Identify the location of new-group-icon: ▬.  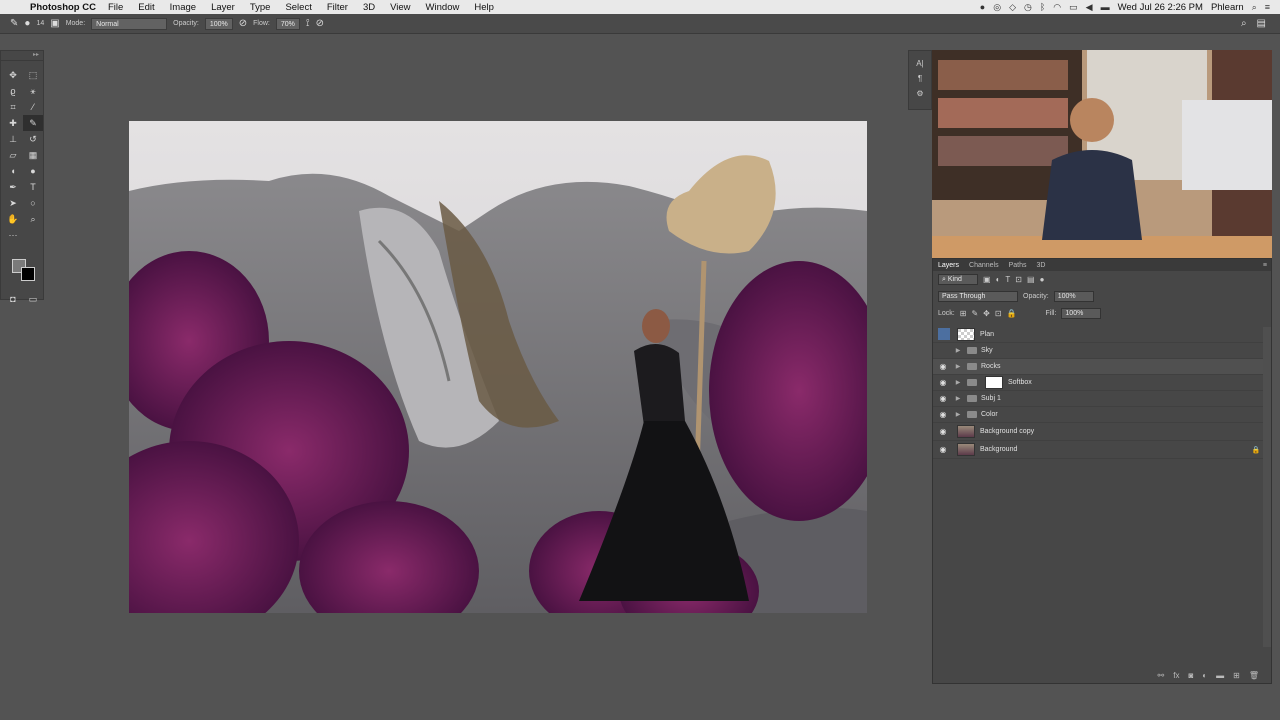
(1220, 675).